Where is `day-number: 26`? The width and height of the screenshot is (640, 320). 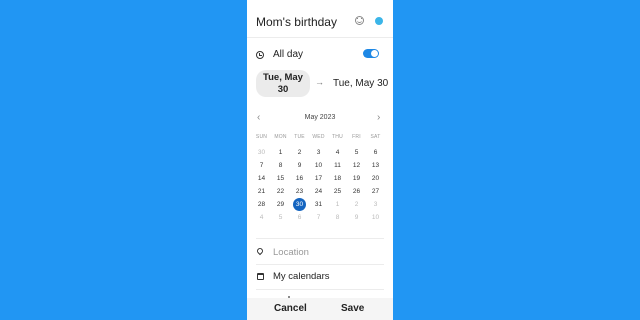 day-number: 26 is located at coordinates (356, 191).